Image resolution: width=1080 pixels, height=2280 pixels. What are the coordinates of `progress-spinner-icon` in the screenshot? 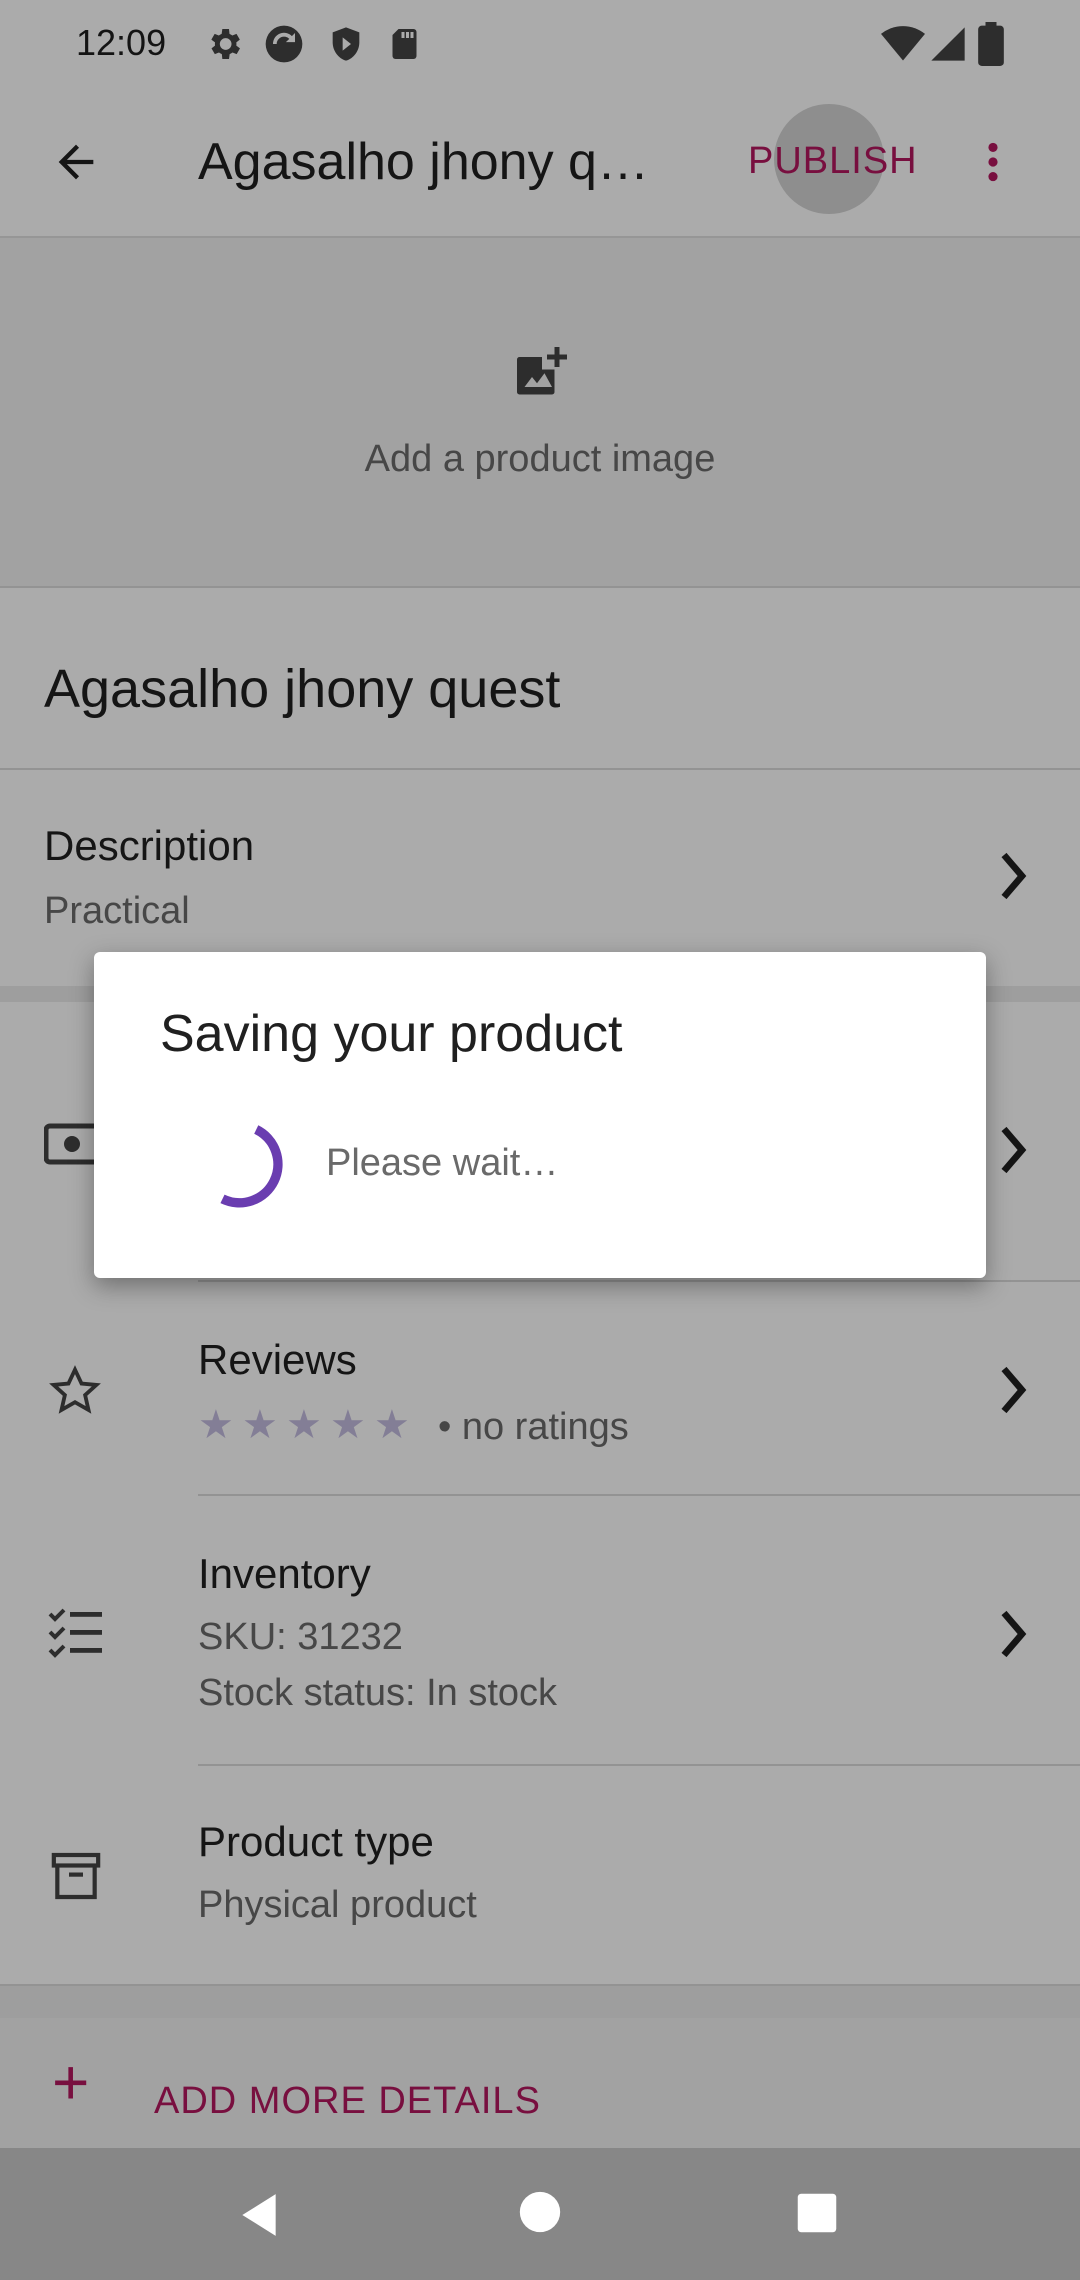 It's located at (251, 1166).